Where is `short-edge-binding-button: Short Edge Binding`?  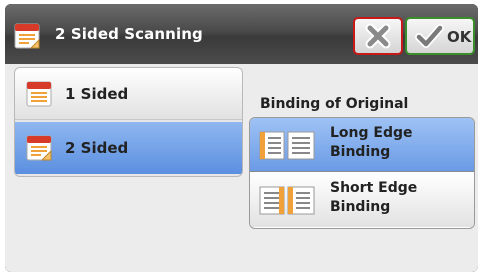
short-edge-binding-button: Short Edge Binding is located at coordinates (362, 200).